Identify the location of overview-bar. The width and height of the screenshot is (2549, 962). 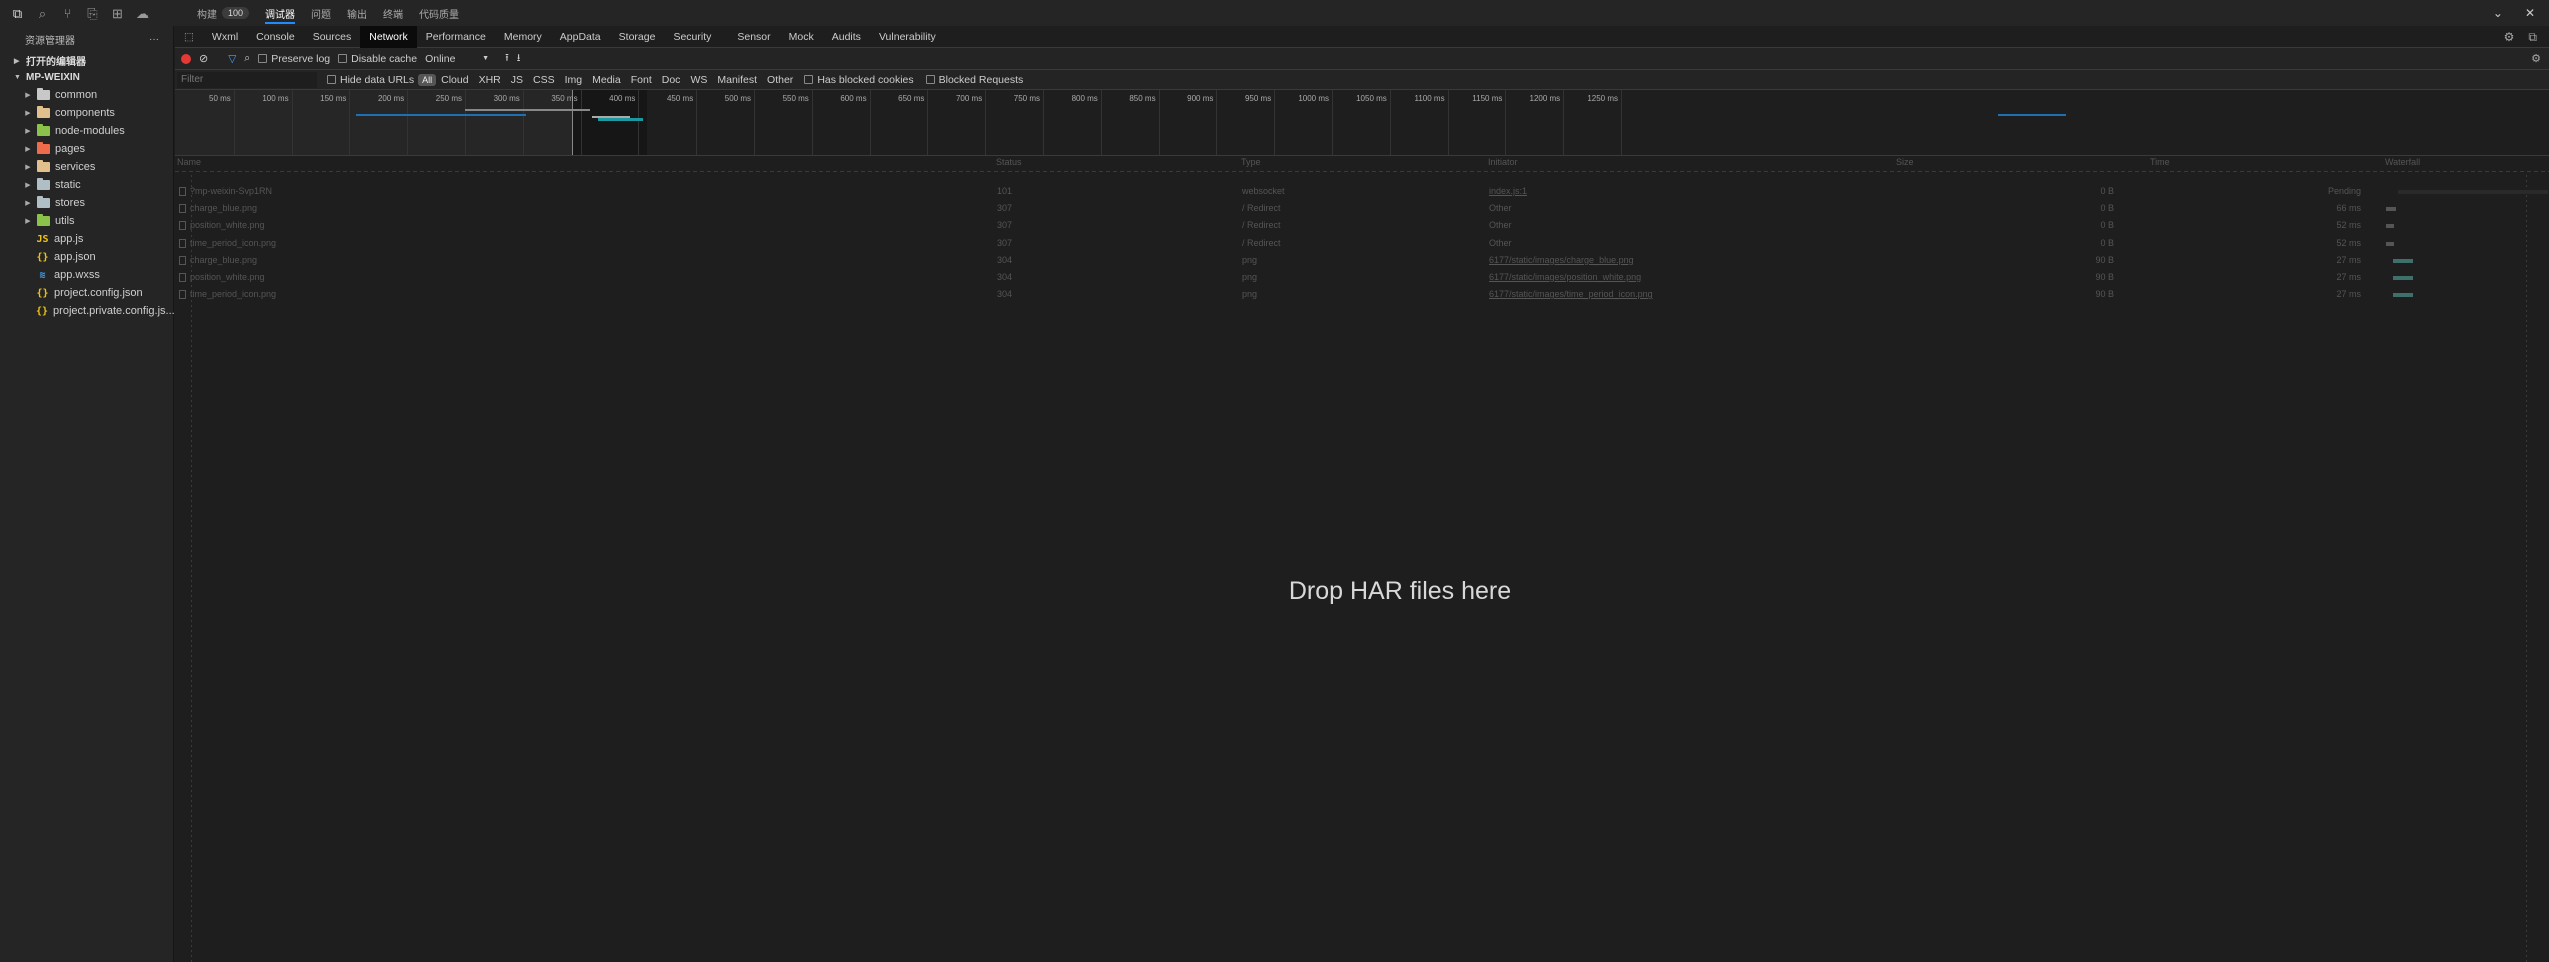
(620, 119).